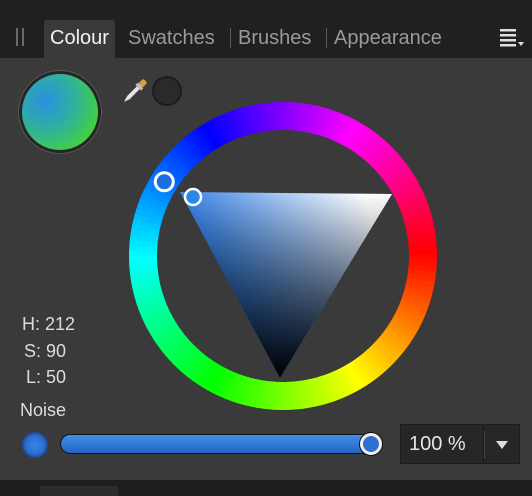 The image size is (532, 496). Describe the element at coordinates (35, 445) in the screenshot. I see `noise-icon` at that location.